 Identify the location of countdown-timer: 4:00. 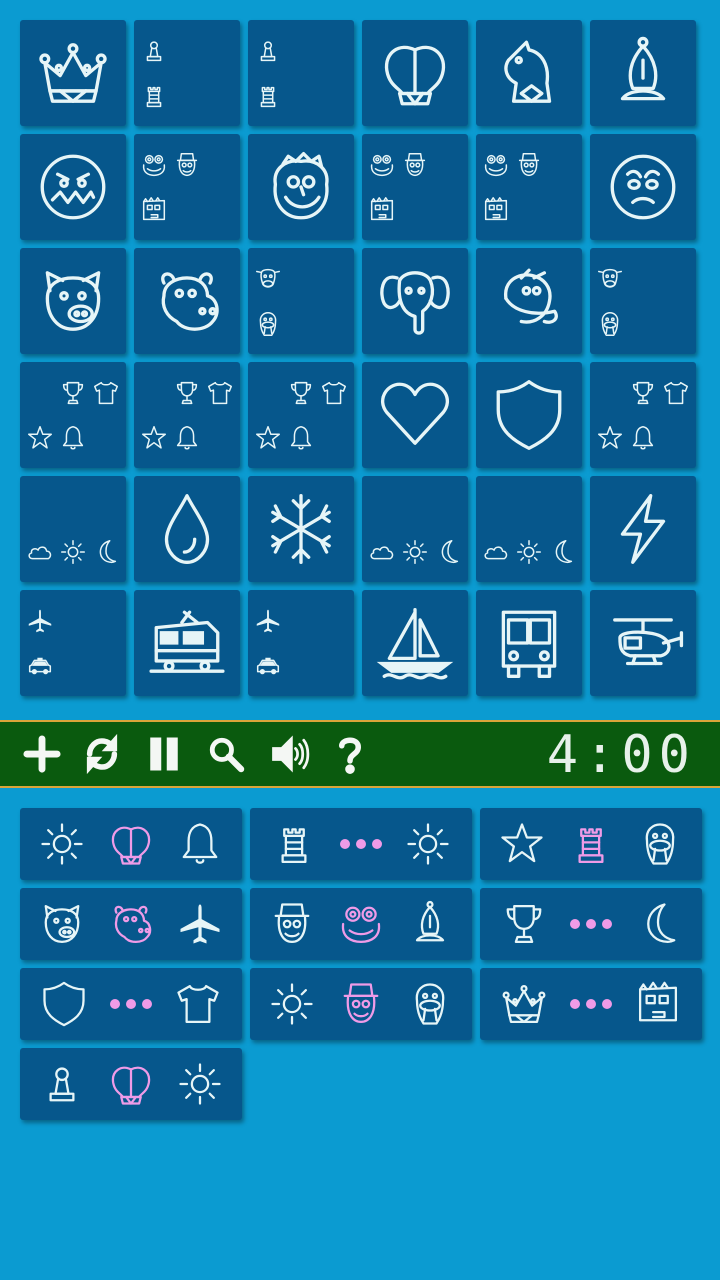
(621, 755).